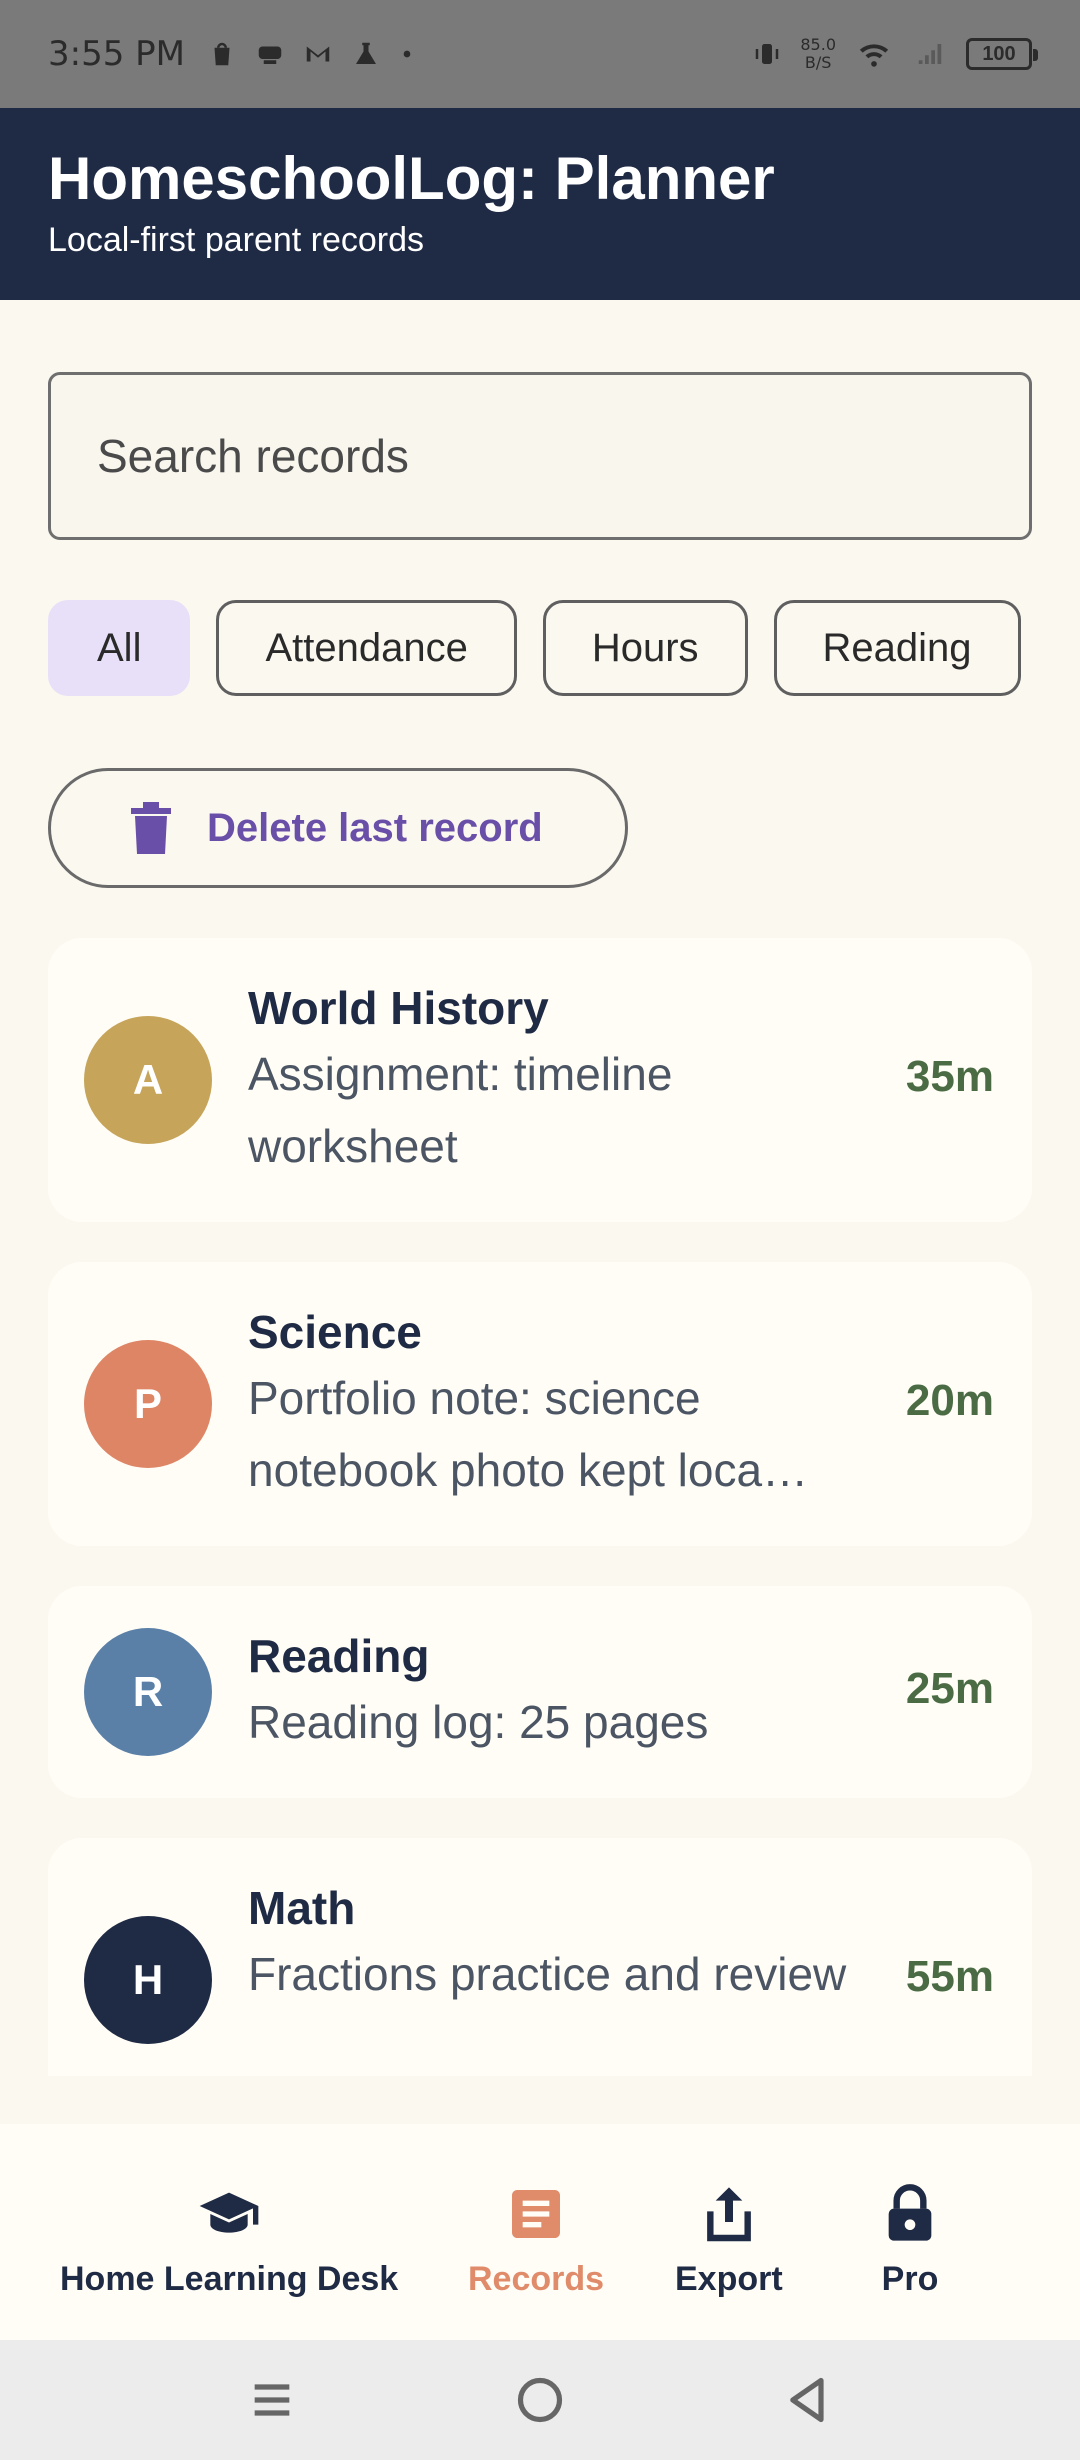 This screenshot has height=2460, width=1080. What do you see at coordinates (910, 2279) in the screenshot?
I see `nav-label: Pro` at bounding box center [910, 2279].